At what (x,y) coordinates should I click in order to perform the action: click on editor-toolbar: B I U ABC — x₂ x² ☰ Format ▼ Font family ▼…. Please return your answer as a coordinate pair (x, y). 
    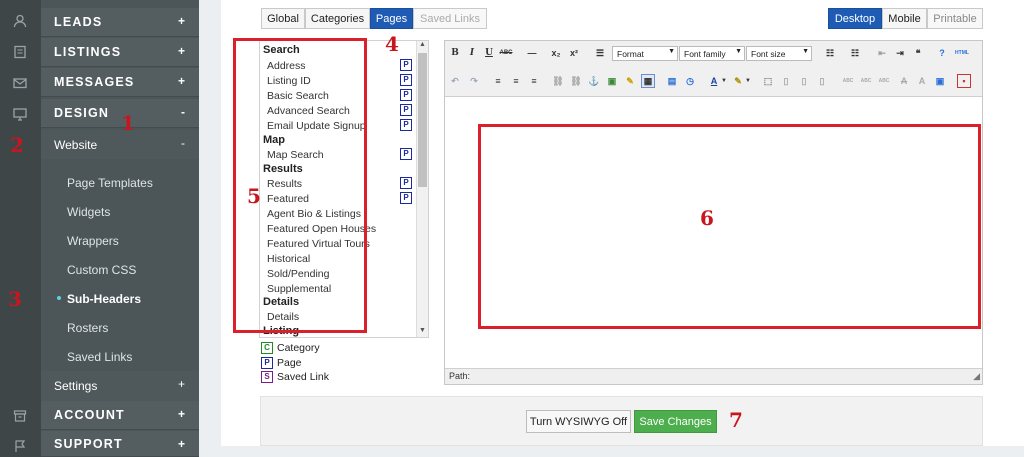
    Looking at the image, I should click on (713, 69).